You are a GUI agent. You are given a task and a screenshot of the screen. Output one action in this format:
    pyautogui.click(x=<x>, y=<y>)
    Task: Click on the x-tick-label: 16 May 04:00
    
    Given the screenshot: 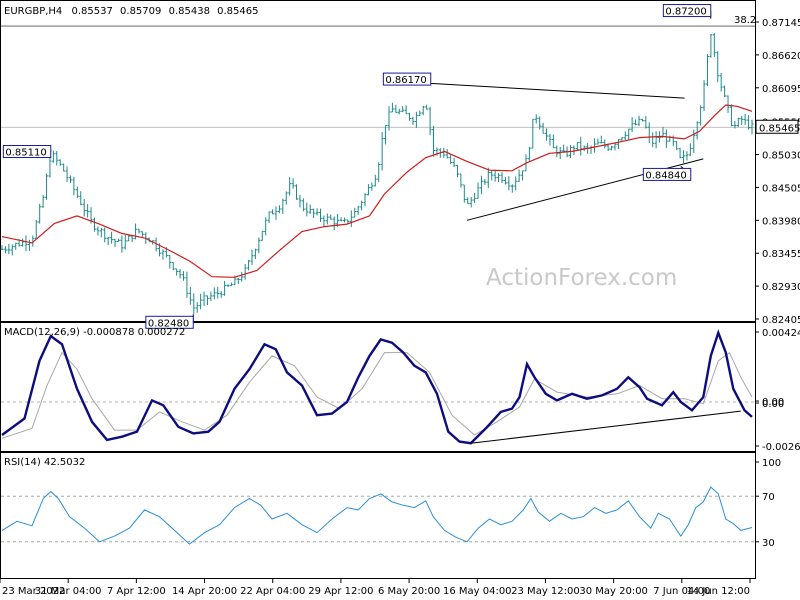 What is the action you would take?
    pyautogui.click(x=477, y=591)
    